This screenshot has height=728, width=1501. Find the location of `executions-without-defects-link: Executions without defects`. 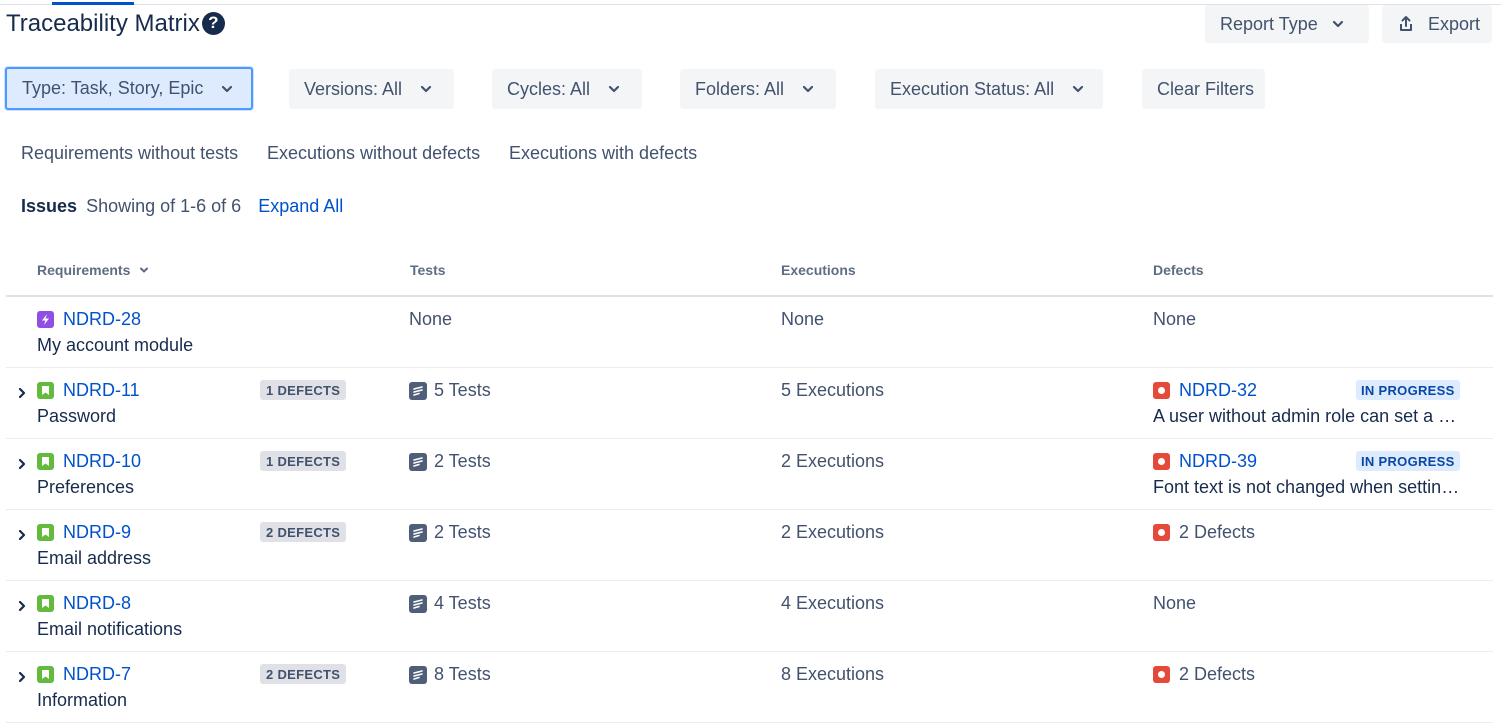

executions-without-defects-link: Executions without defects is located at coordinates (373, 153).